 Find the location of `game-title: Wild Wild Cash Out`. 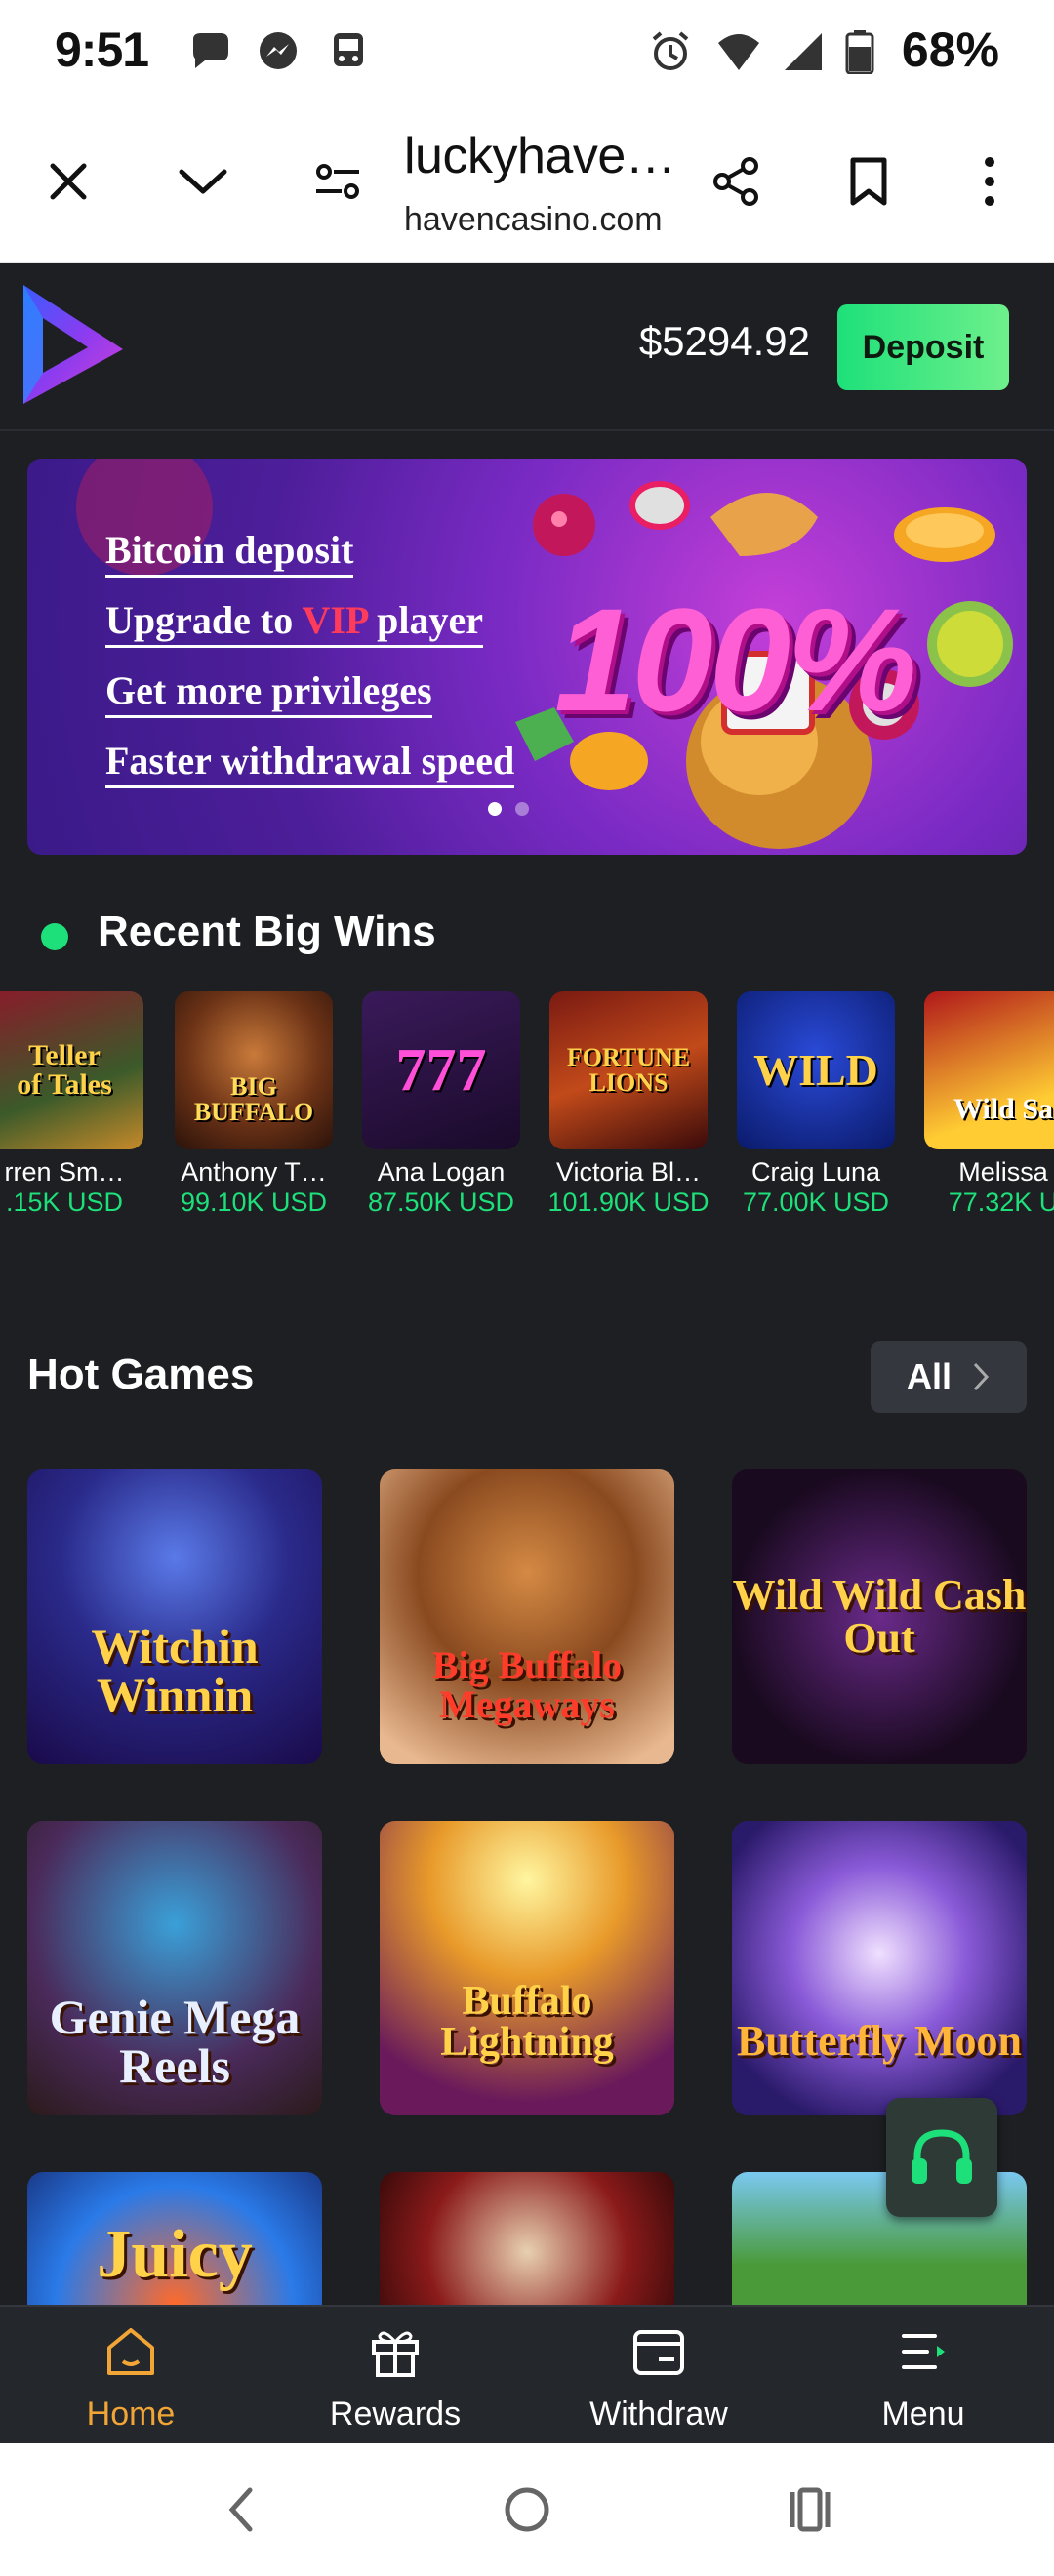

game-title: Wild Wild Cash Out is located at coordinates (879, 1616).